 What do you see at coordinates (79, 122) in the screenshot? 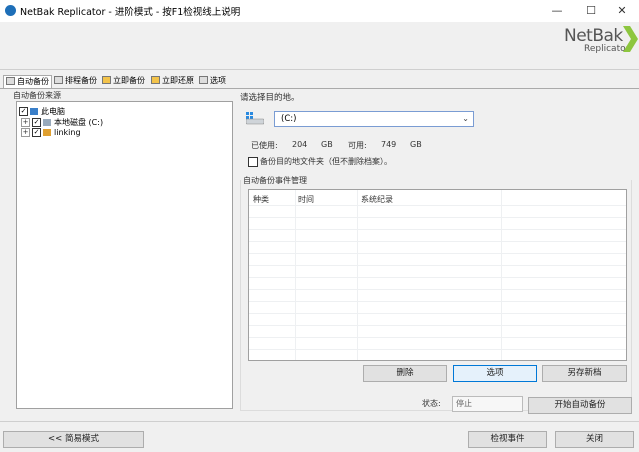
I see `tree-item-label: 本地磁盘 (C:)` at bounding box center [79, 122].